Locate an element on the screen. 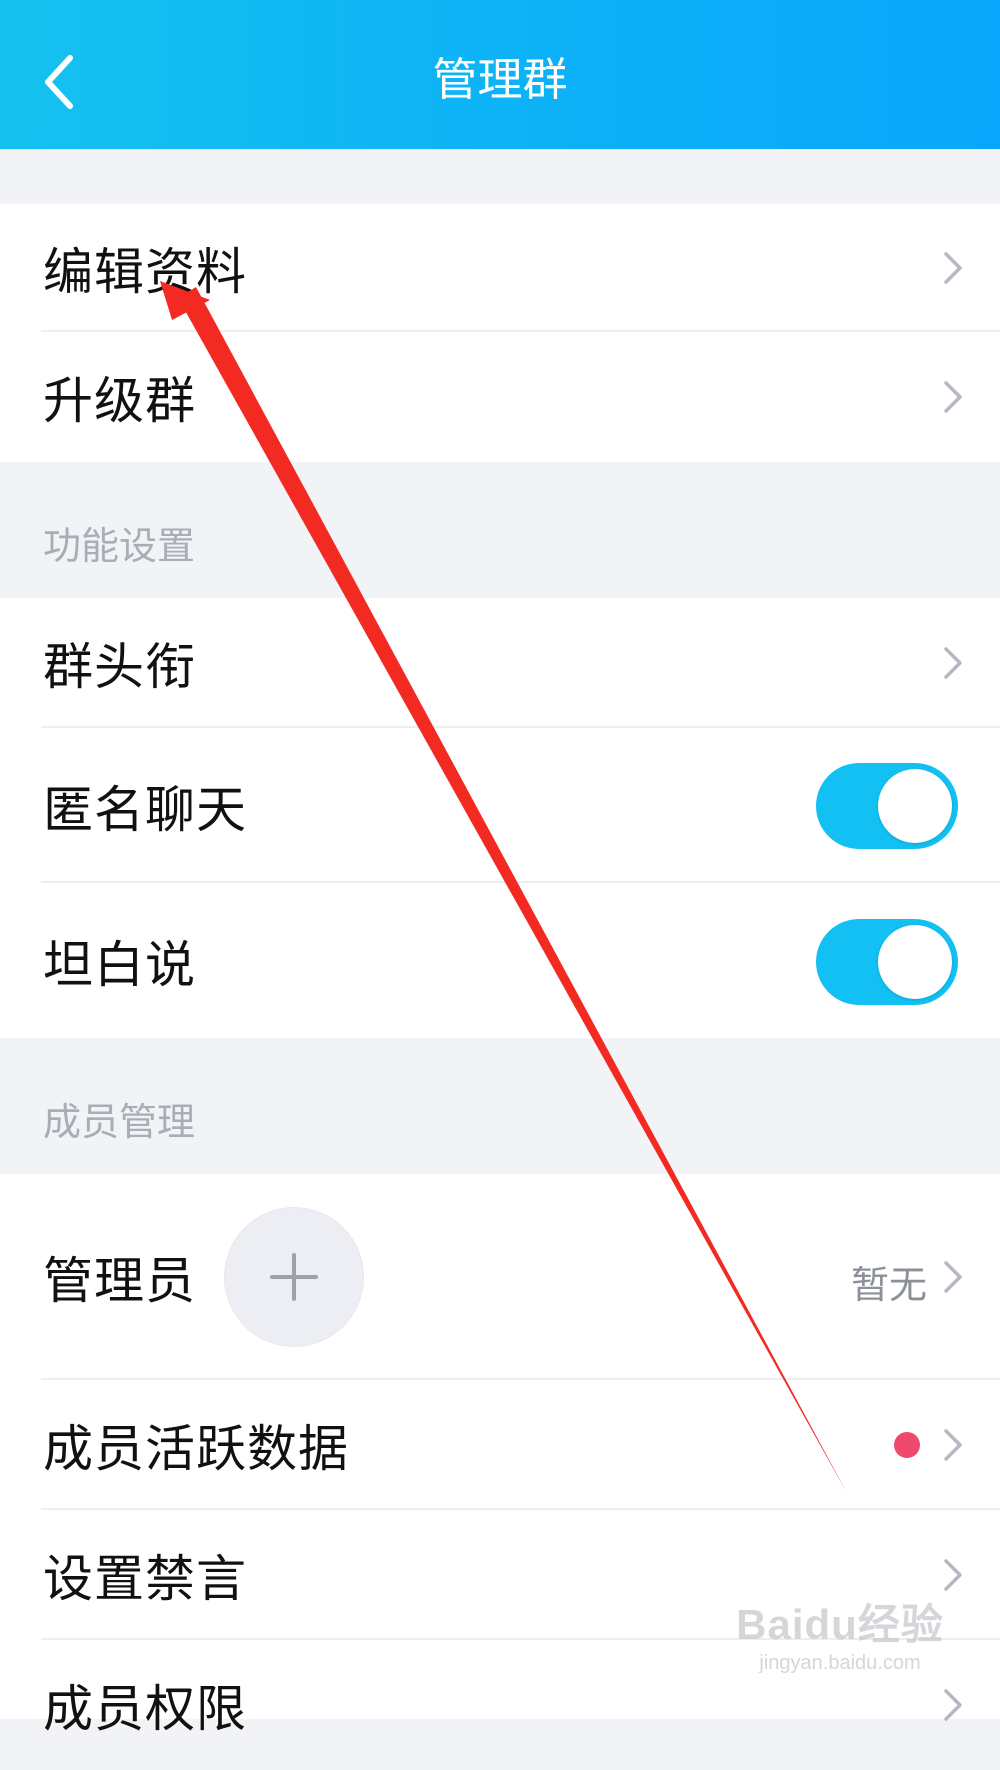 This screenshot has width=1000, height=1770. section-title: 功能设置 is located at coordinates (119, 546).